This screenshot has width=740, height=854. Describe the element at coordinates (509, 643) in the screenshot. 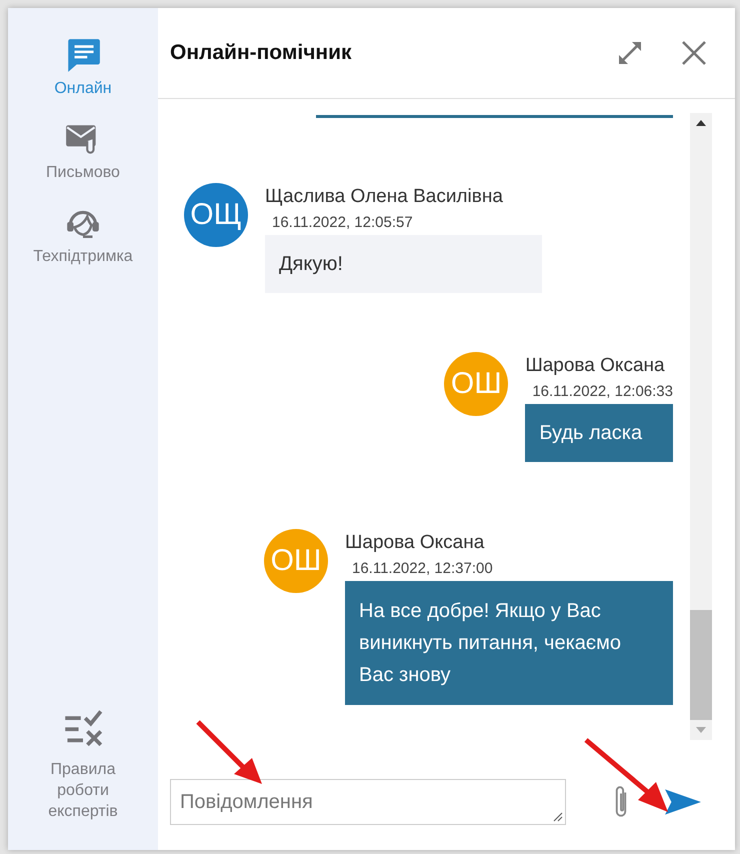

I see `message-bubble: На все добре! Якщо у Вас виникнуть питання, чекаємо Вас знову` at that location.